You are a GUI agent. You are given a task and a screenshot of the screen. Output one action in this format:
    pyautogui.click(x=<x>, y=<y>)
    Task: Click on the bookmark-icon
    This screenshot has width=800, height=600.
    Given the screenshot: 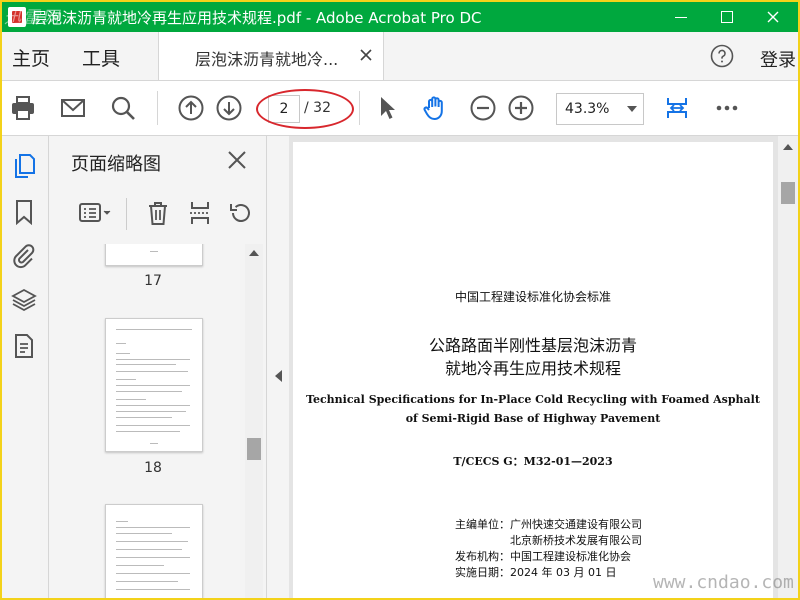 What is the action you would take?
    pyautogui.click(x=24, y=212)
    